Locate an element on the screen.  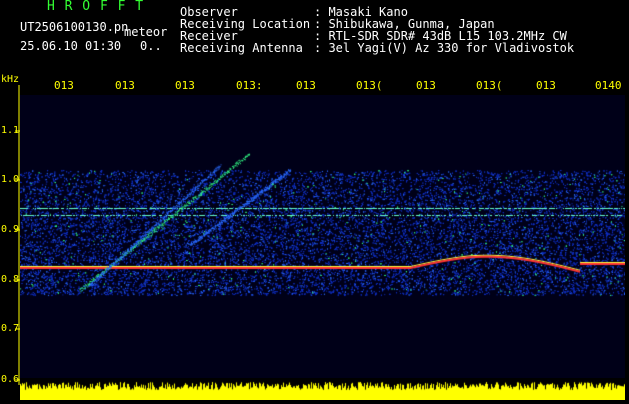
extra-label: 0.. is located at coordinates (151, 46).